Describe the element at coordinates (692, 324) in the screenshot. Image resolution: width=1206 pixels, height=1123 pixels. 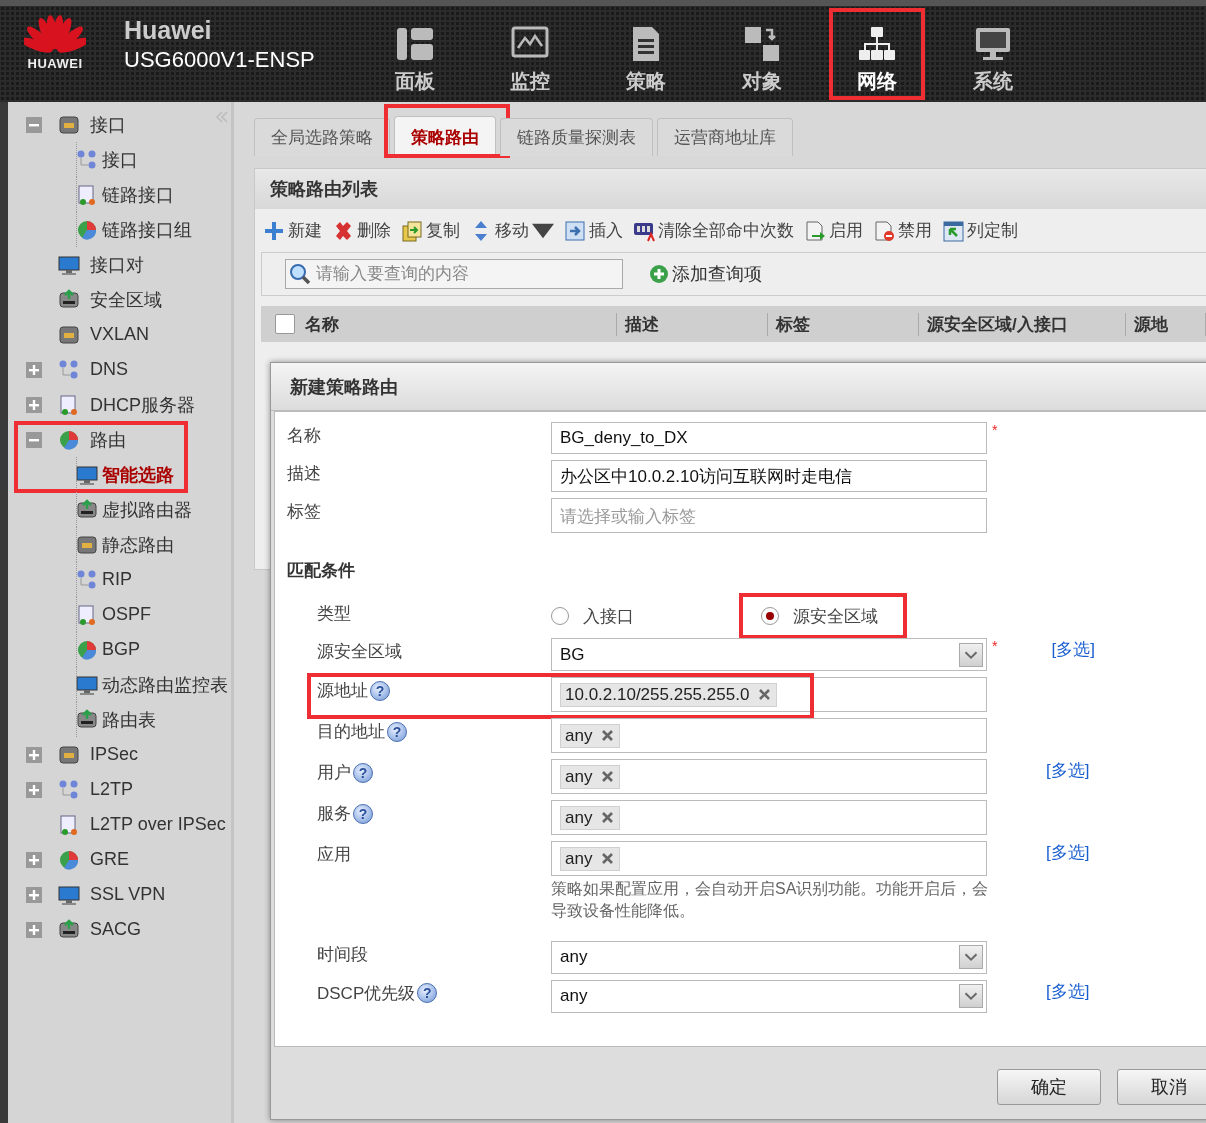
I see `column-header: 描述` at that location.